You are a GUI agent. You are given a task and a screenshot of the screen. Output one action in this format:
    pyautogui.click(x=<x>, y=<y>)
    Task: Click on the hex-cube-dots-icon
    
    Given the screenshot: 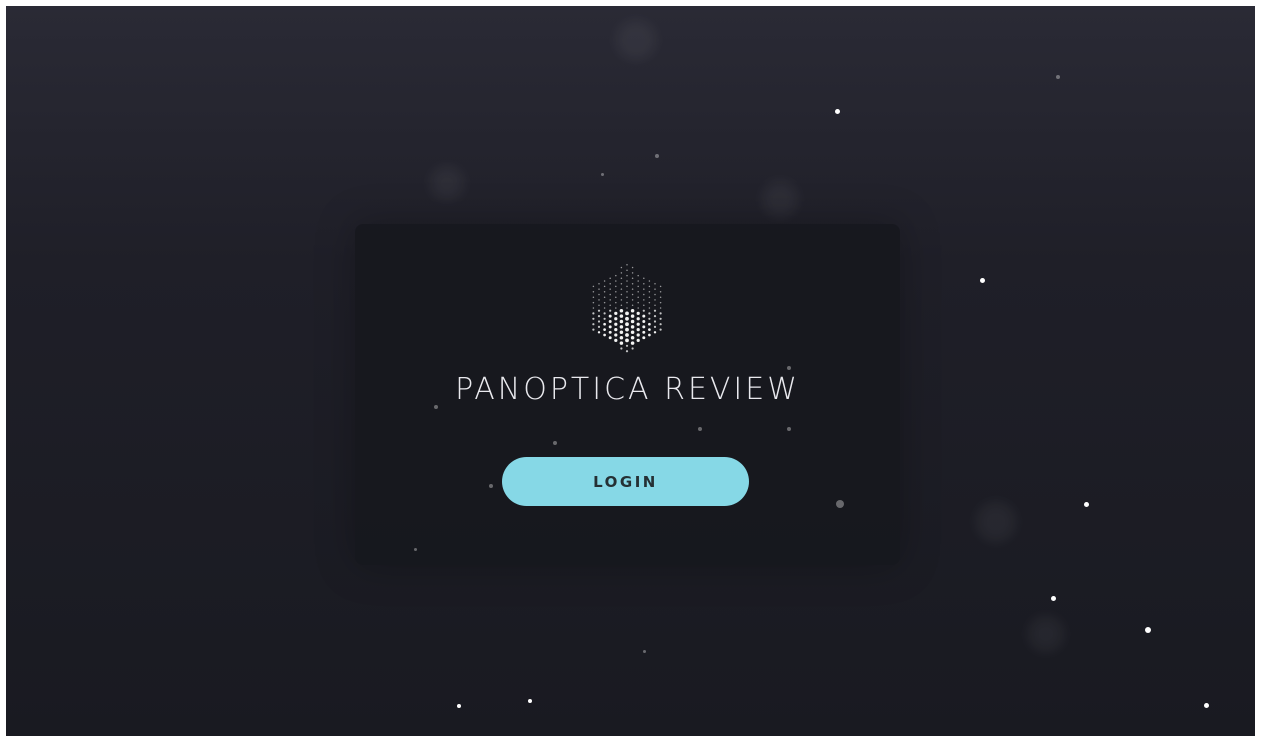 What is the action you would take?
    pyautogui.click(x=627, y=308)
    